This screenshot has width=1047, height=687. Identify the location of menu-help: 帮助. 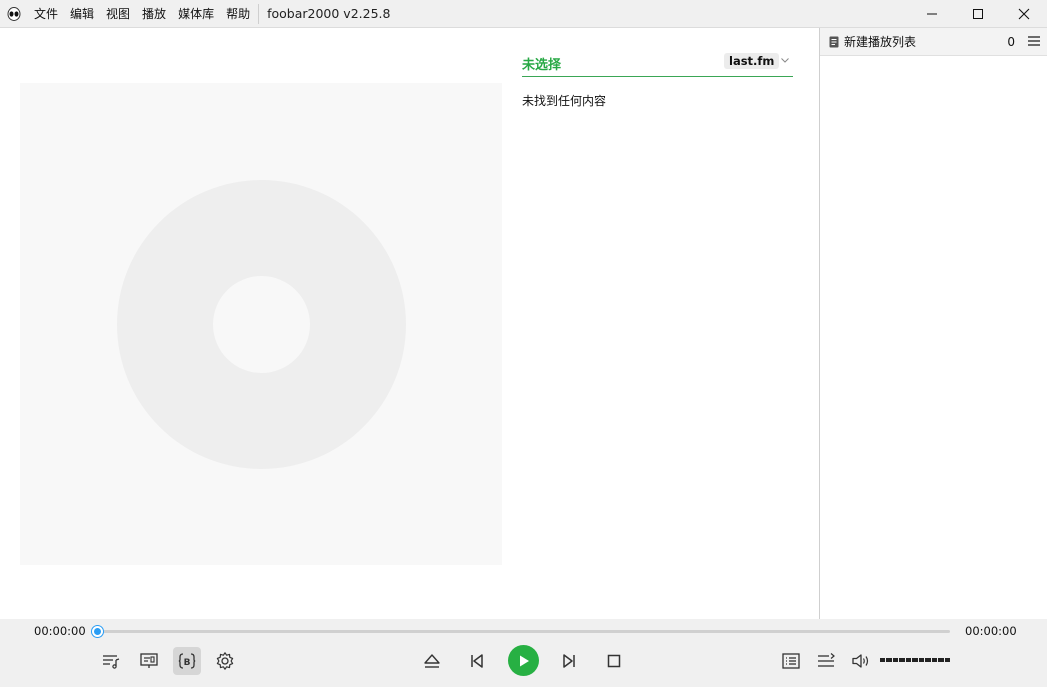
(238, 14).